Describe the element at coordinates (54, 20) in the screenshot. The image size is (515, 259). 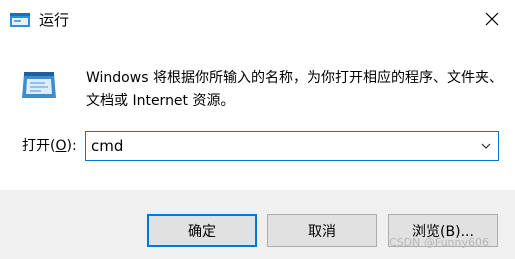
I see `window-title: 运行` at that location.